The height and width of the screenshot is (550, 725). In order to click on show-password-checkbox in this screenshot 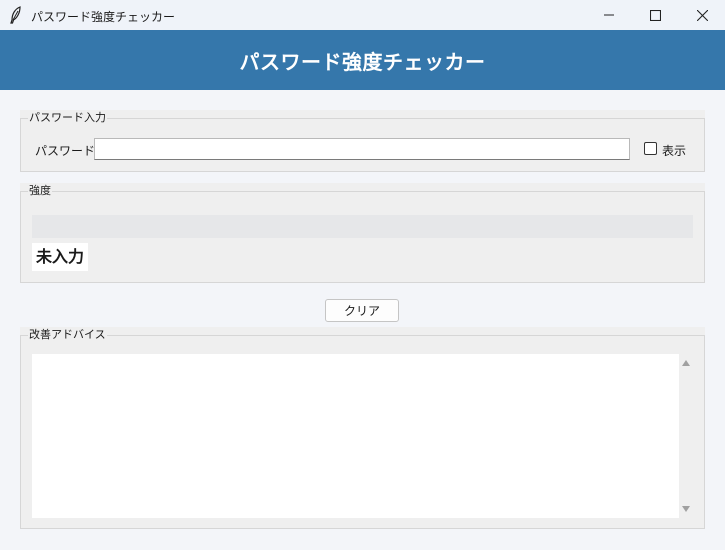, I will do `click(650, 148)`.